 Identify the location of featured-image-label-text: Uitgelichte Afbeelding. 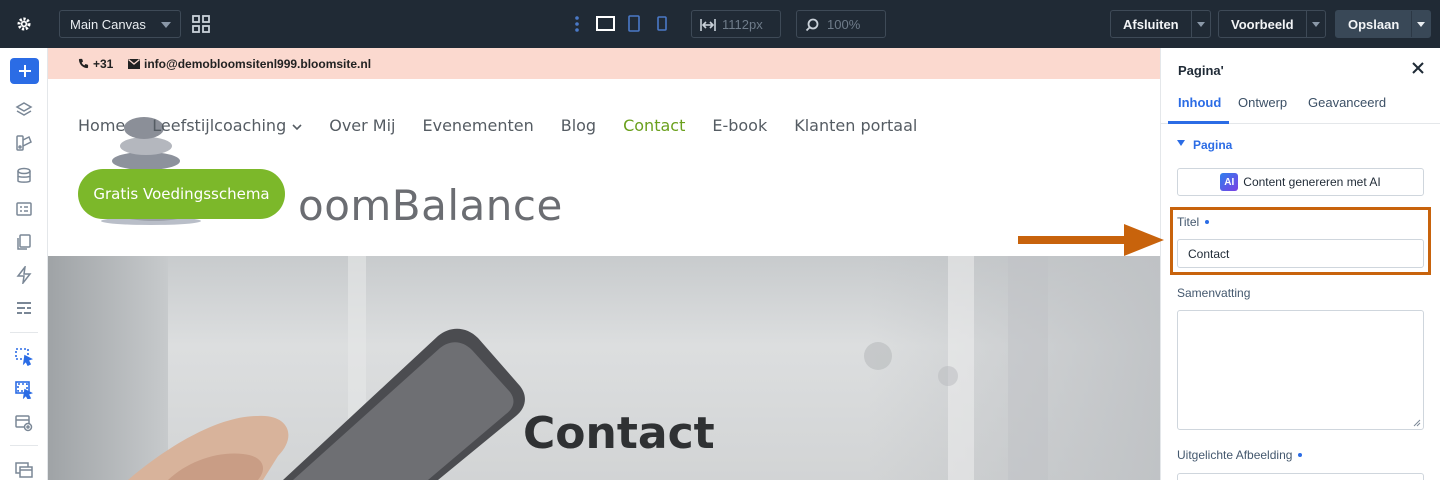
(1235, 455).